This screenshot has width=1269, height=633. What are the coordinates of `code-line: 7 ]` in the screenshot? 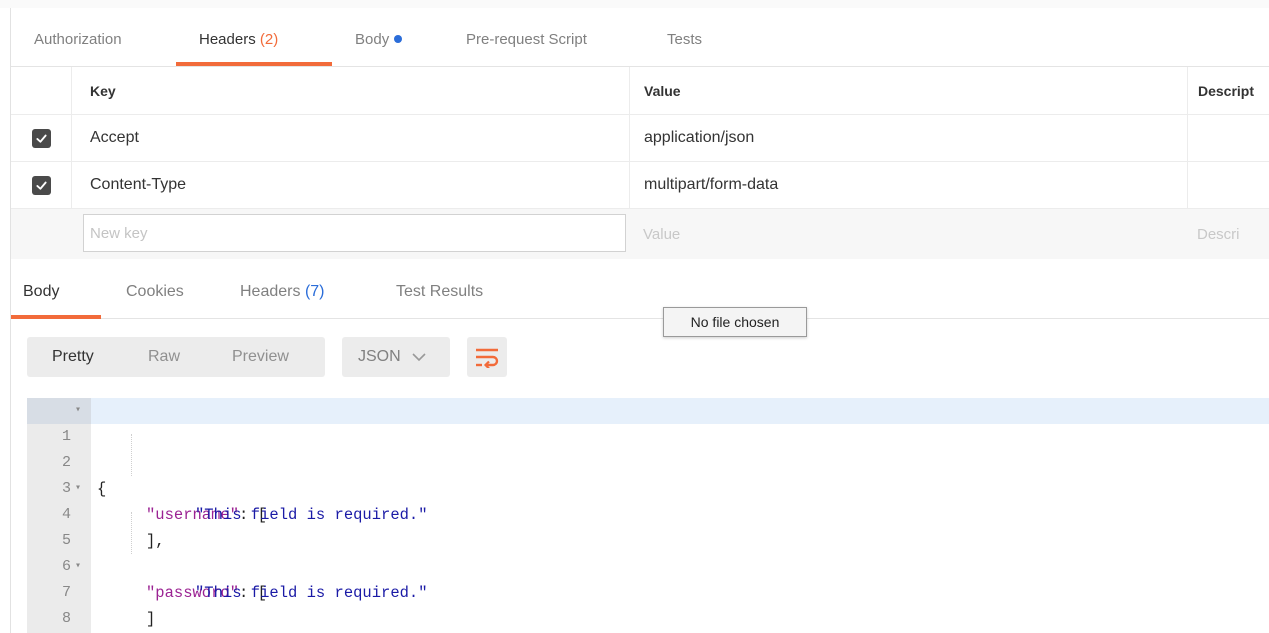 It's located at (648, 591).